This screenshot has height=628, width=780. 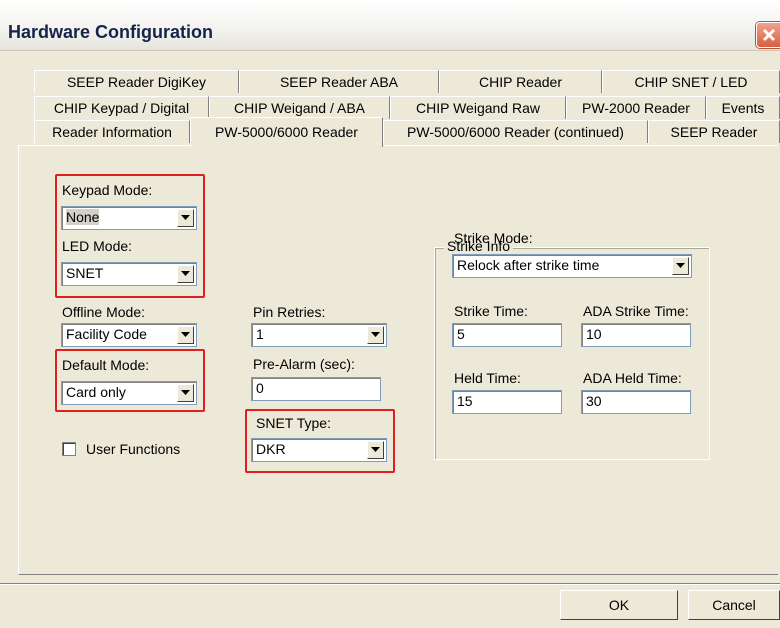 I want to click on pre-alarm-label: Pre-Alarm (sec):, so click(x=304, y=364).